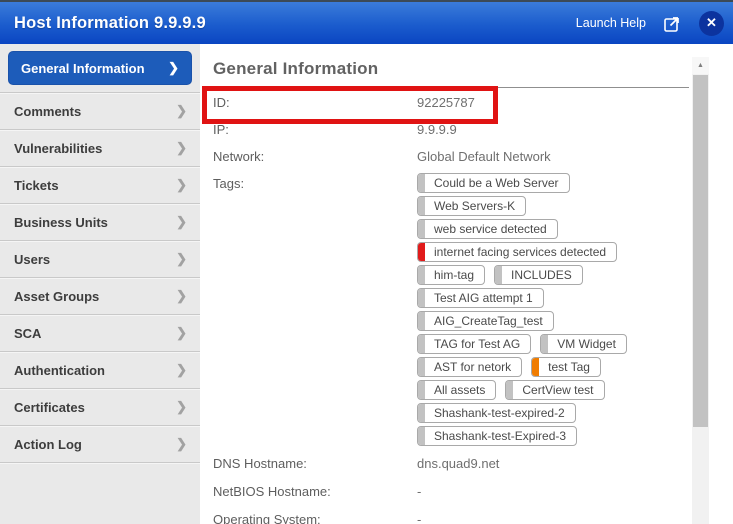 The width and height of the screenshot is (733, 524). I want to click on tag-web-service-detected: web service detected, so click(487, 229).